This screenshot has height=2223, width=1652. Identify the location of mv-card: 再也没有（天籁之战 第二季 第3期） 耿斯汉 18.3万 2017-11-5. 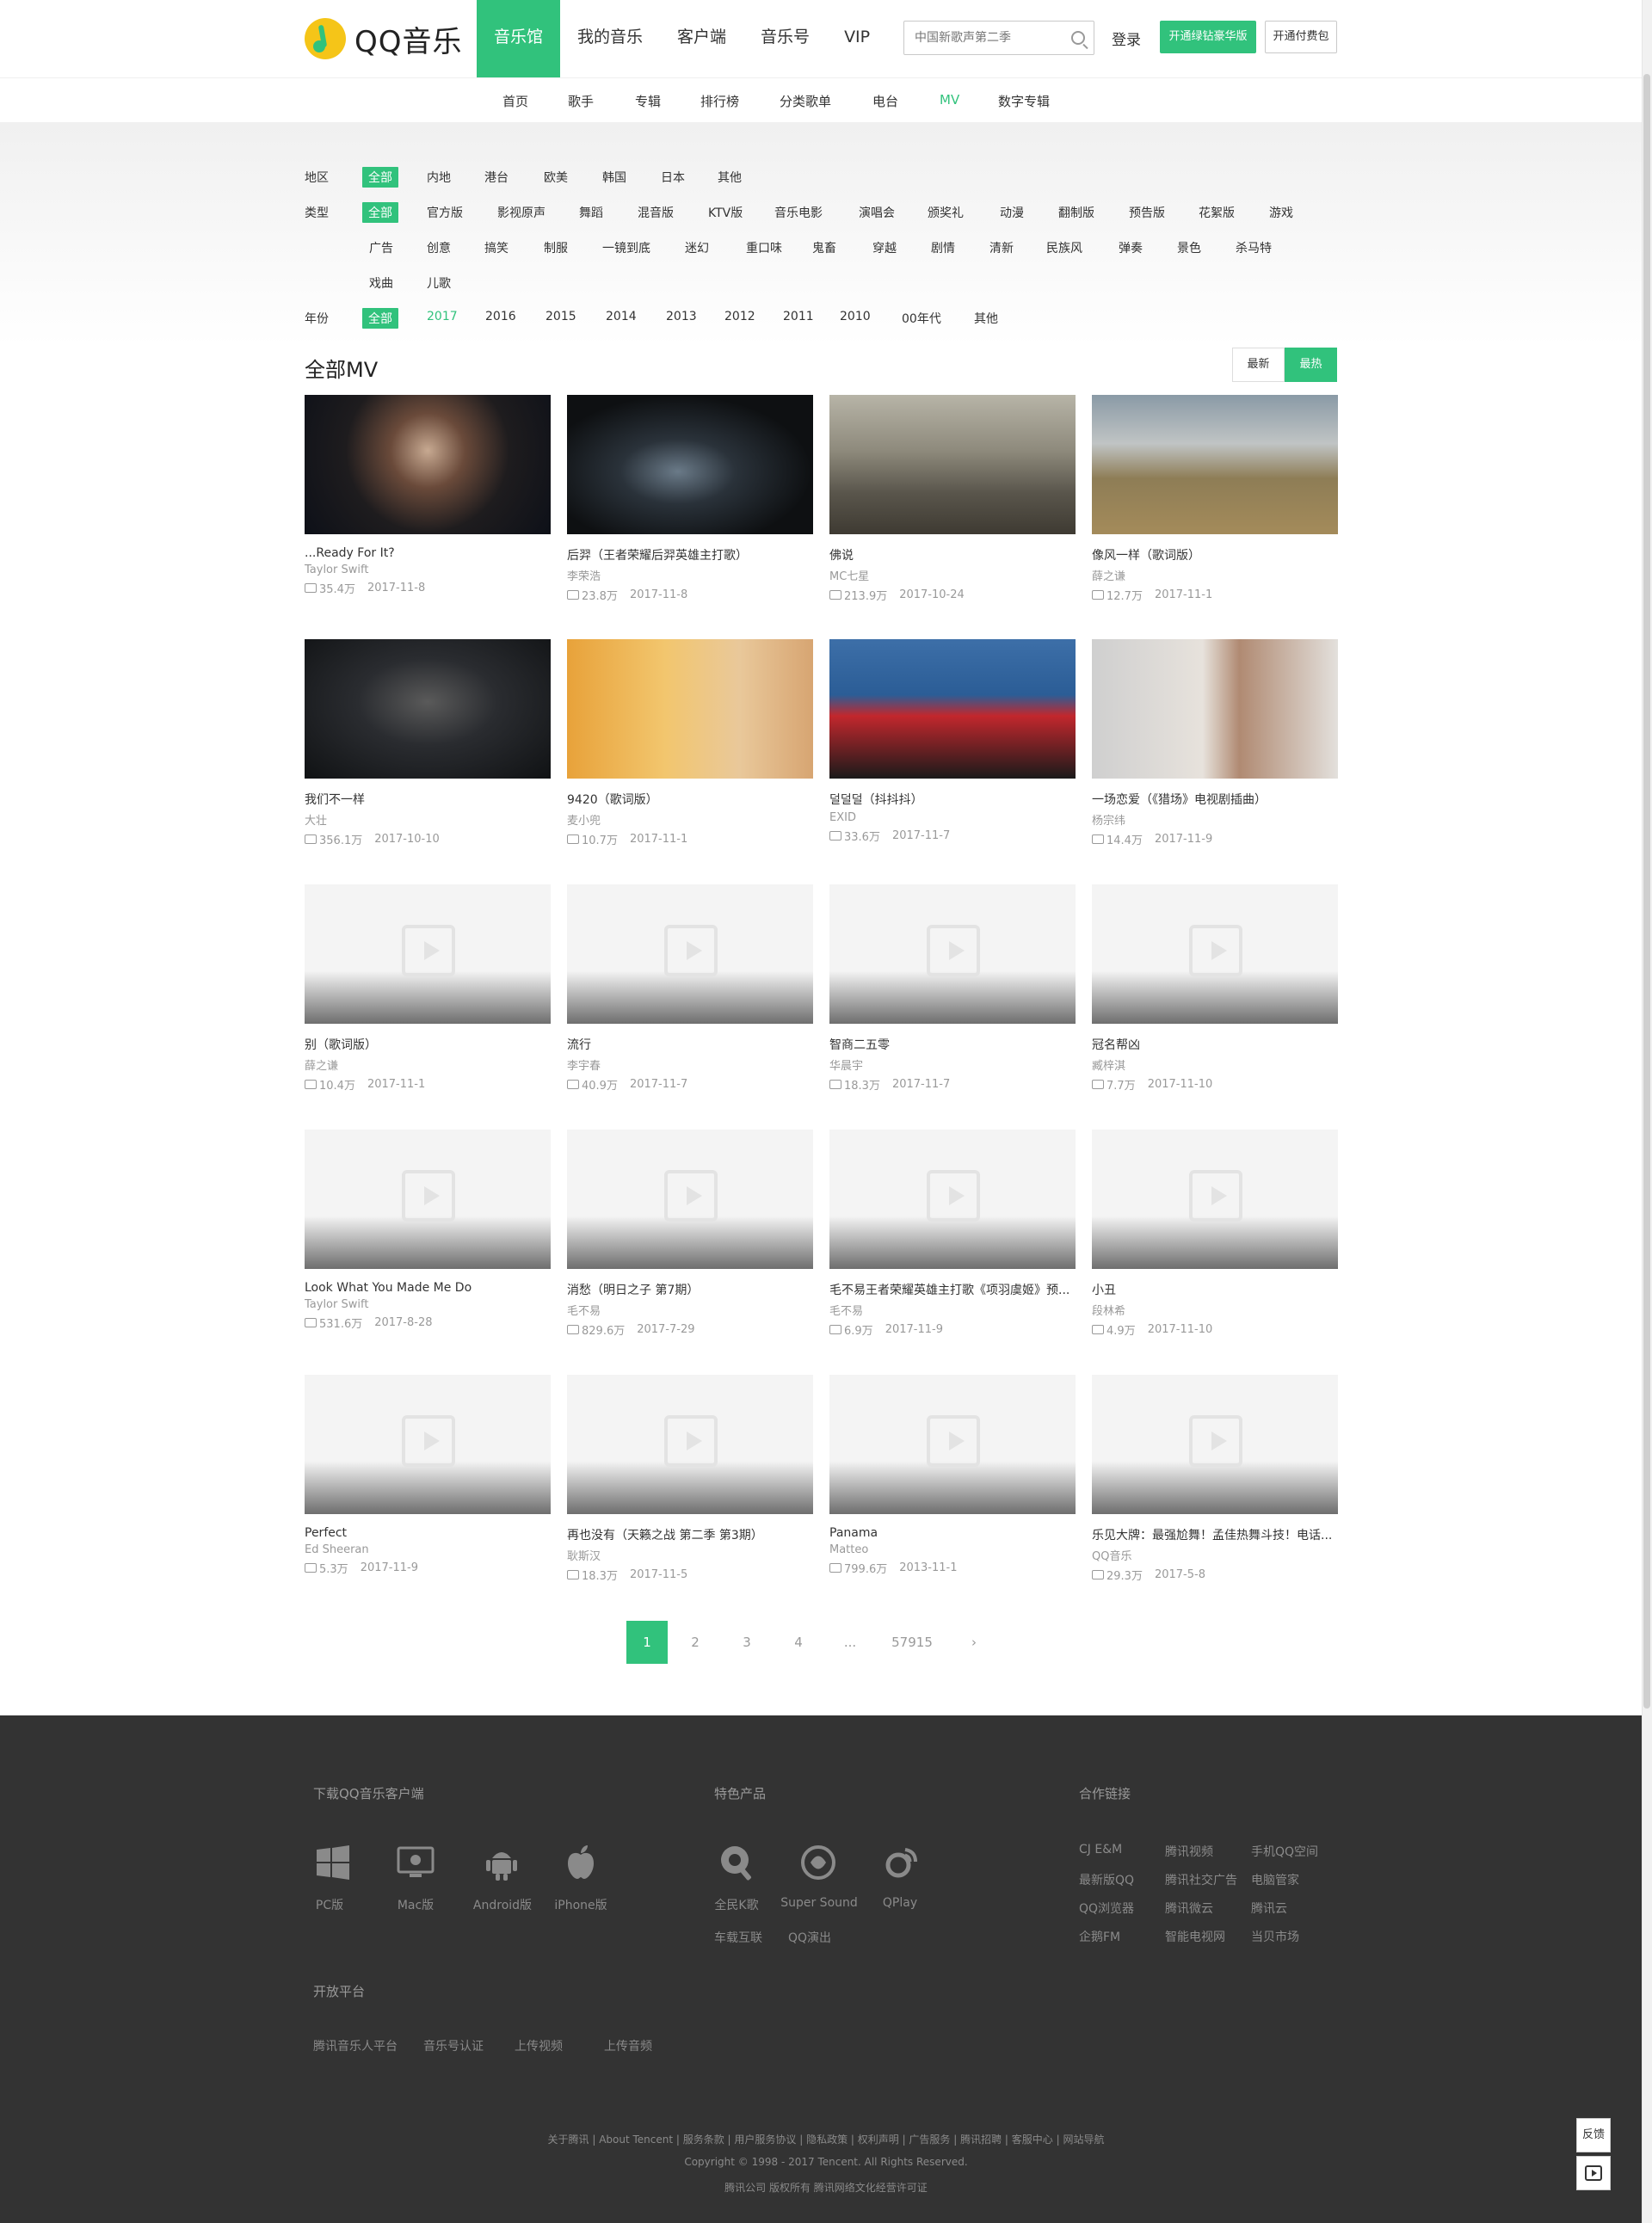
(690, 1483).